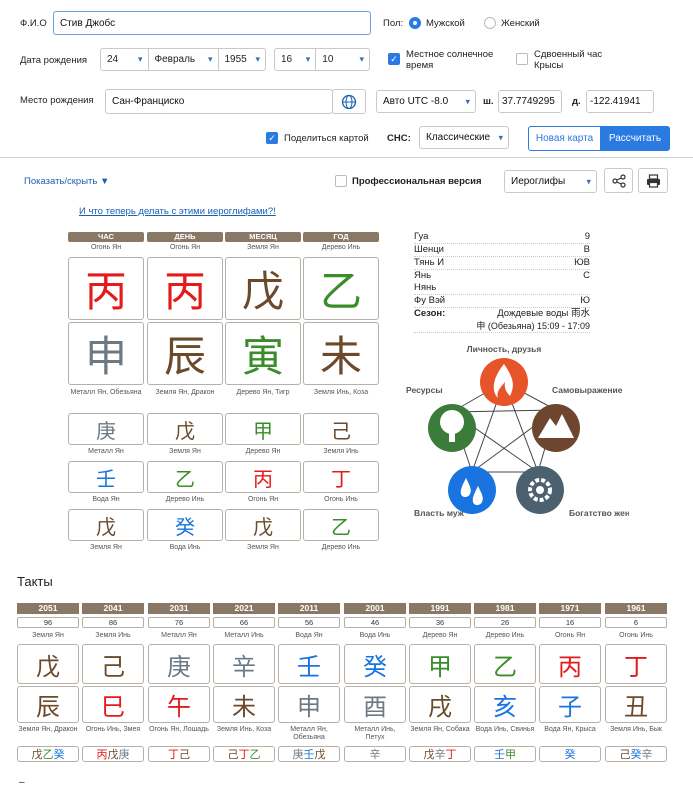 This screenshot has width=693, height=788. I want to click on takt-branch-glyph: 未, so click(244, 704).